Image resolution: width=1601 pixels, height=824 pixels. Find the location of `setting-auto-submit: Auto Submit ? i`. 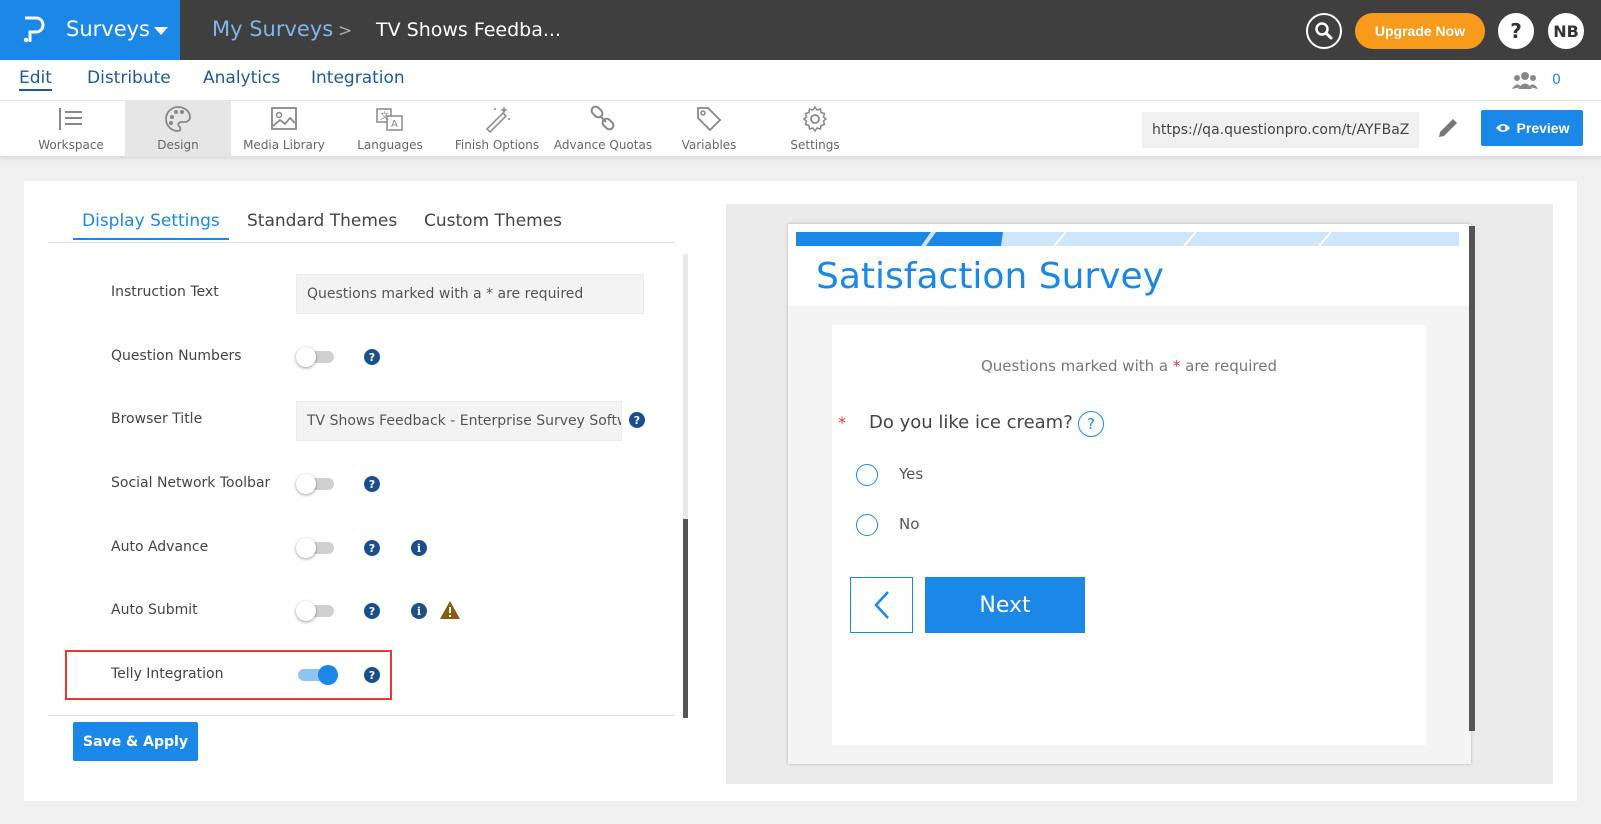

setting-auto-submit: Auto Submit ? i is located at coordinates (358, 611).